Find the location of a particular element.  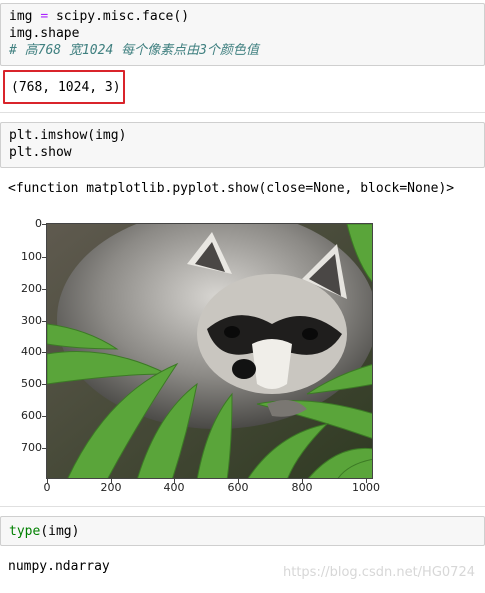

code-line: plt.imshow(img) is located at coordinates (68, 135).